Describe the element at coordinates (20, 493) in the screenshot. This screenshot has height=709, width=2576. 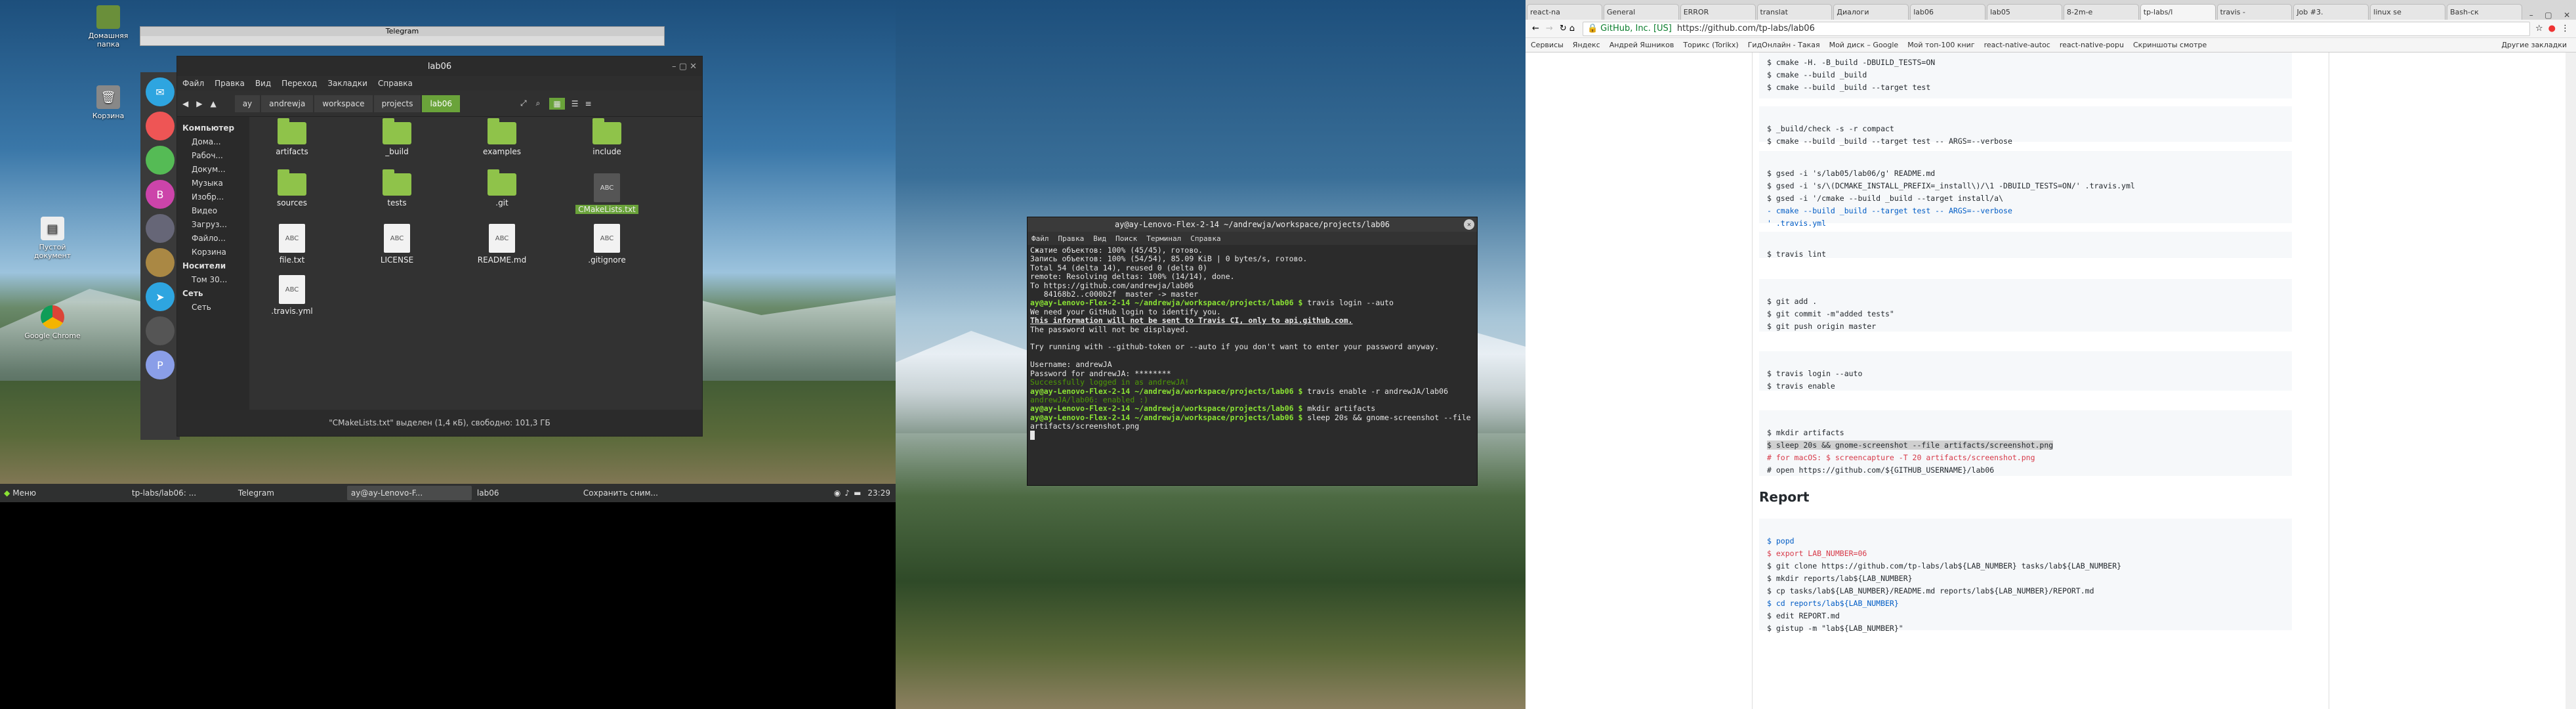
I see `menu-button: ◆ Меню` at that location.